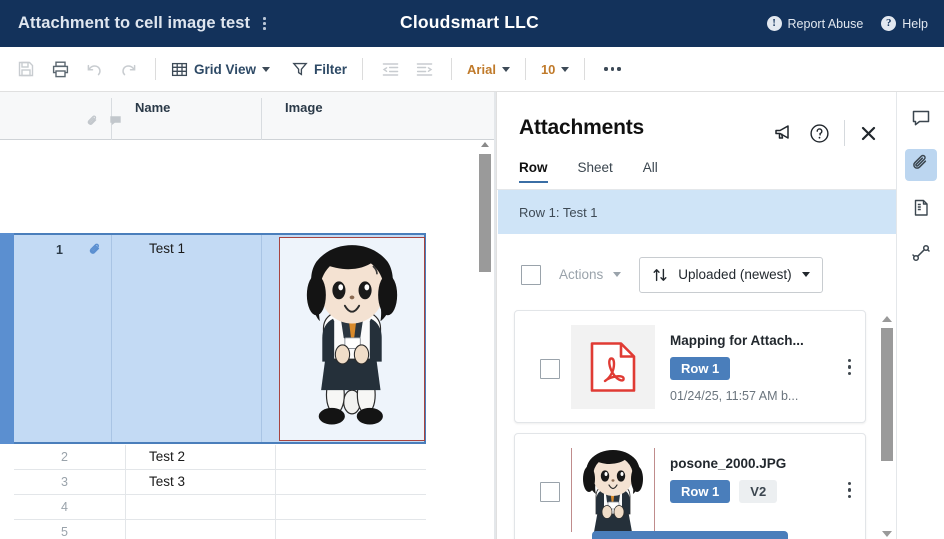 The height and width of the screenshot is (539, 944). What do you see at coordinates (814, 23) in the screenshot?
I see `report-abuse-button: ! Report Abuse` at bounding box center [814, 23].